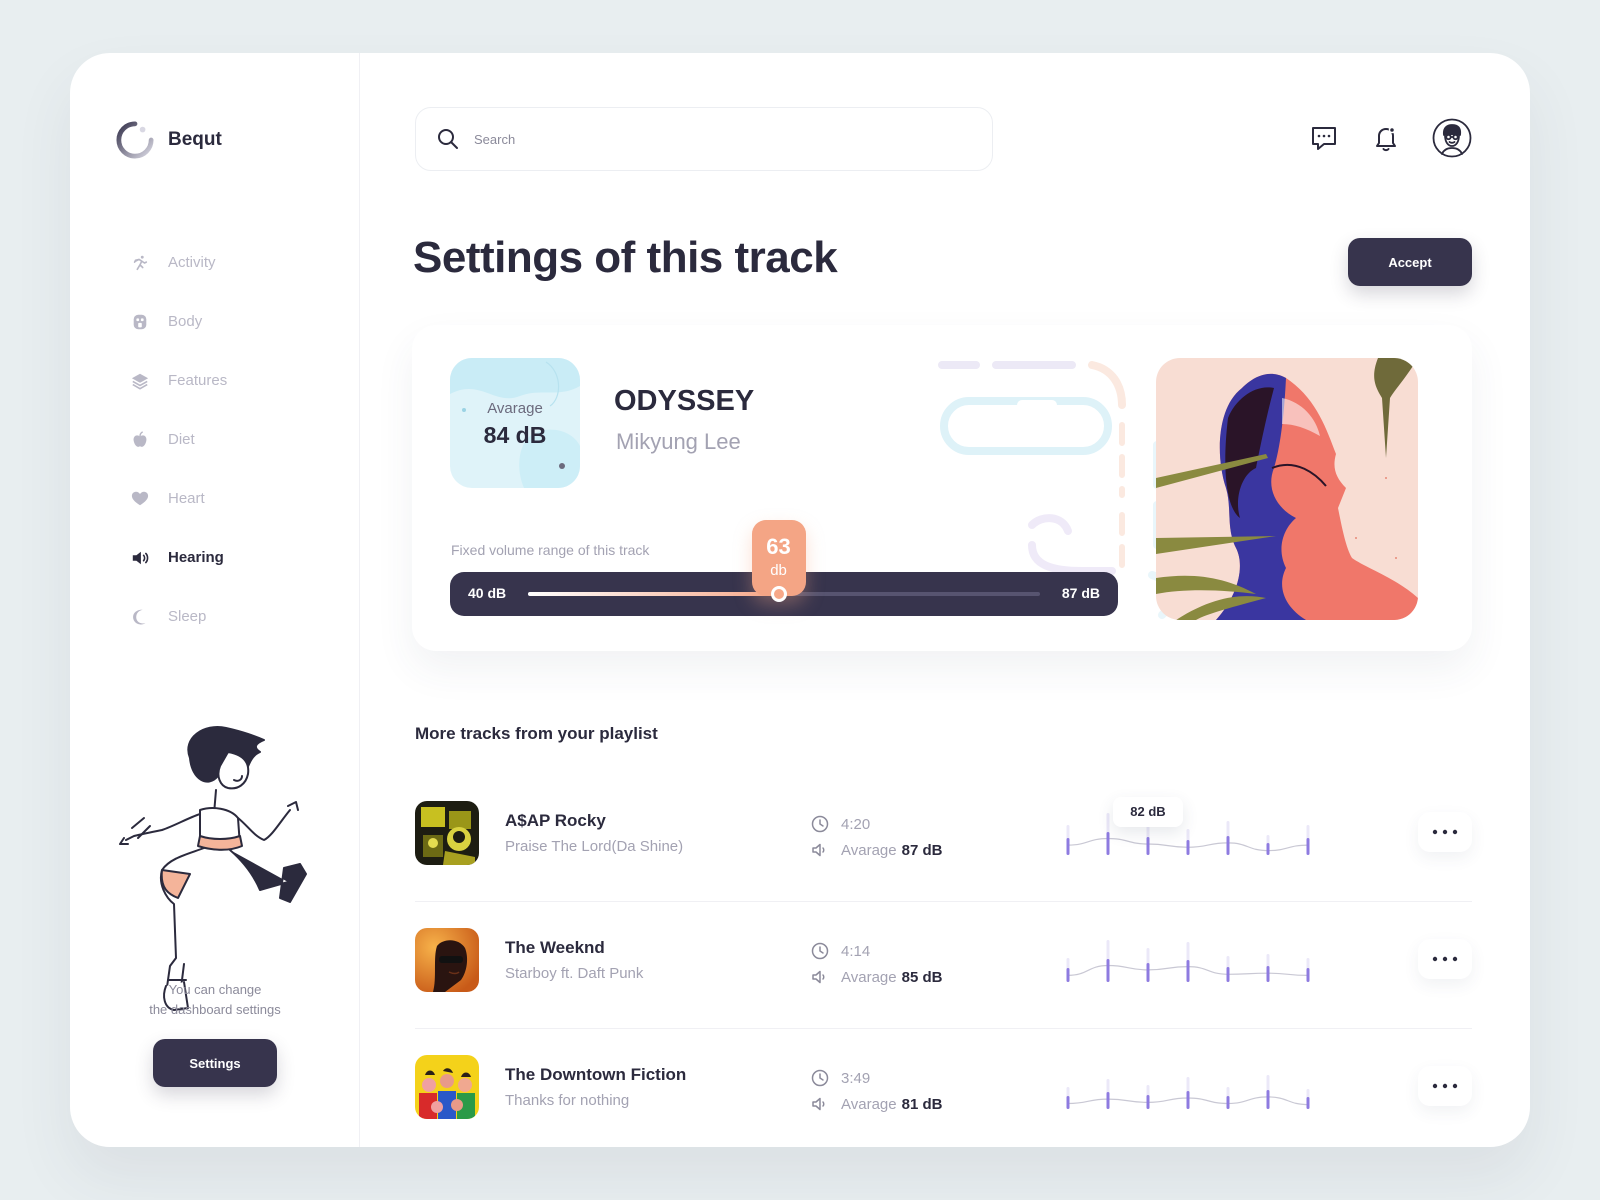 The image size is (1600, 1200). I want to click on running-woman-illustration, so click(213, 868).